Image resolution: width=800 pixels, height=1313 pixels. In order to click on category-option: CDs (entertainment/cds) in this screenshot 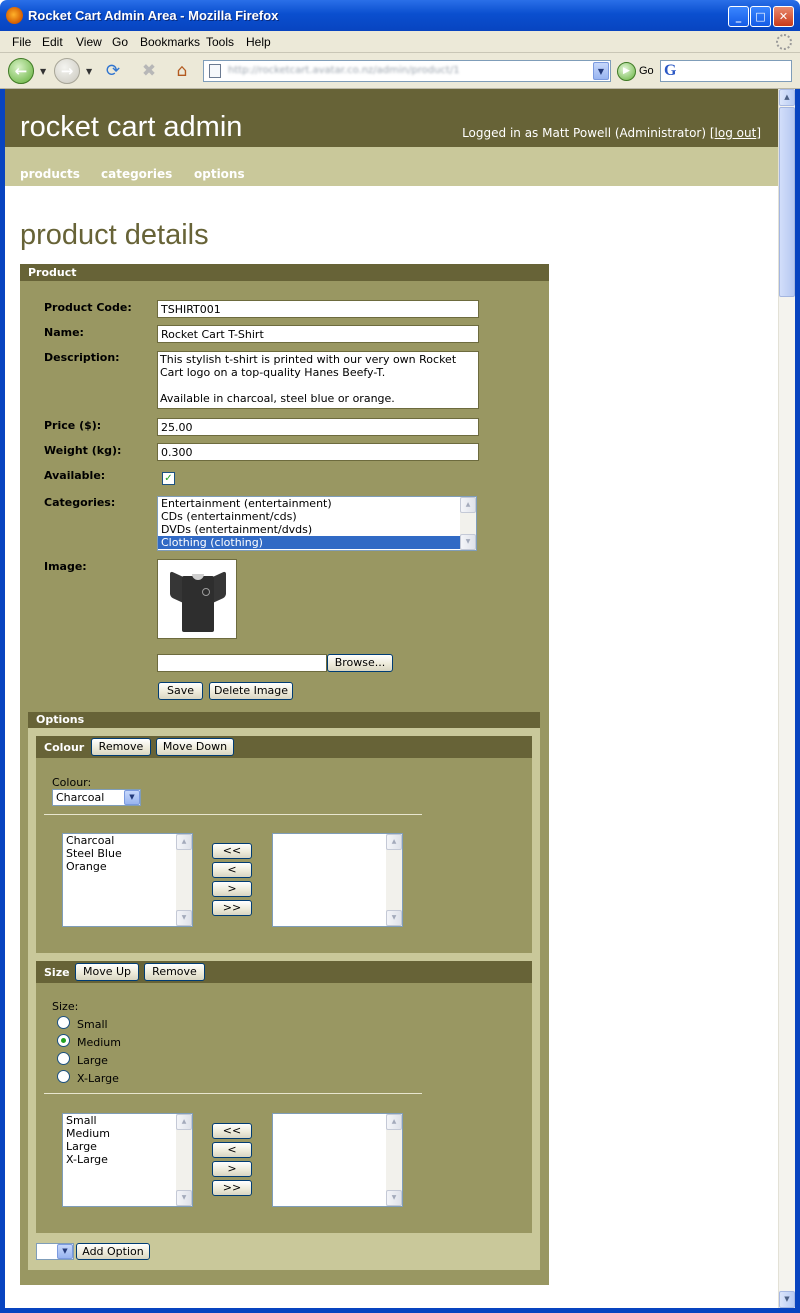, I will do `click(317, 516)`.